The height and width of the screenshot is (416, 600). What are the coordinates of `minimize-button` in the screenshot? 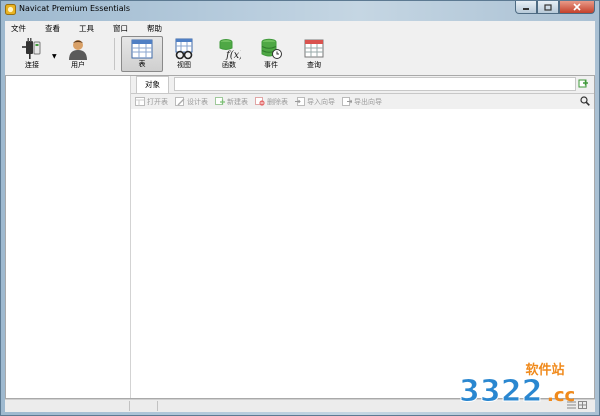 It's located at (526, 7).